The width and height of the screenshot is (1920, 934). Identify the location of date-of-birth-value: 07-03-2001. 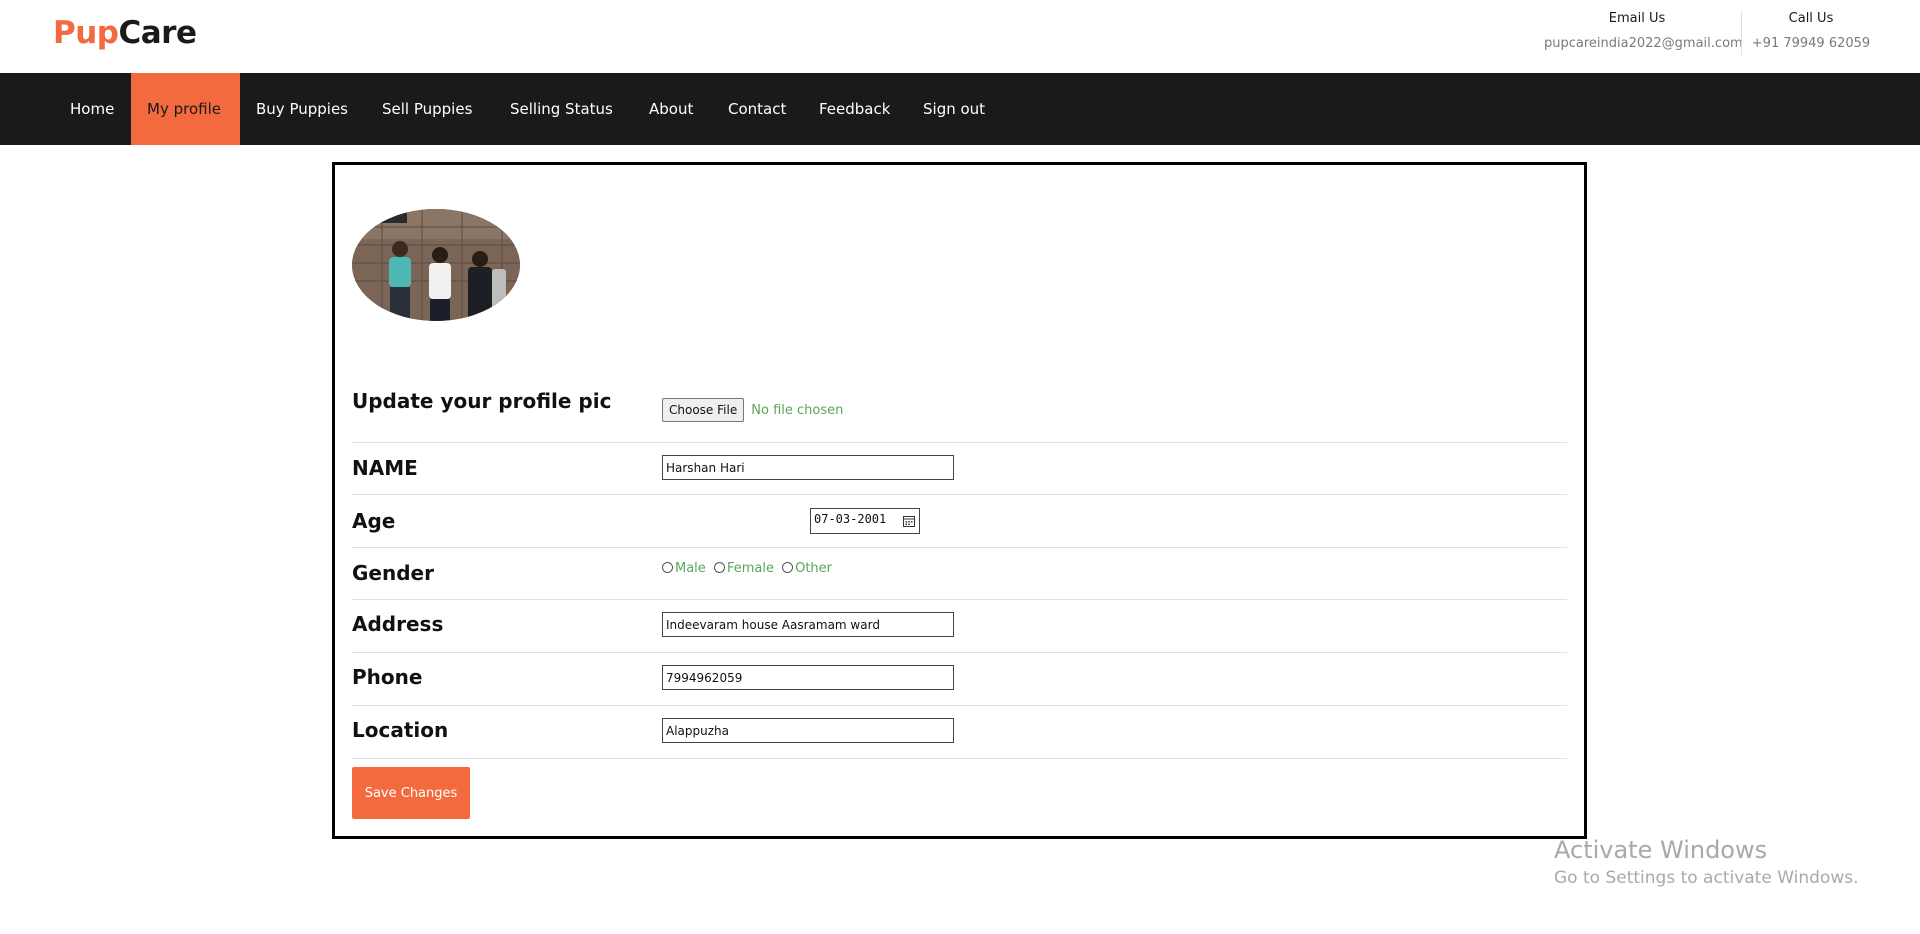
(850, 519).